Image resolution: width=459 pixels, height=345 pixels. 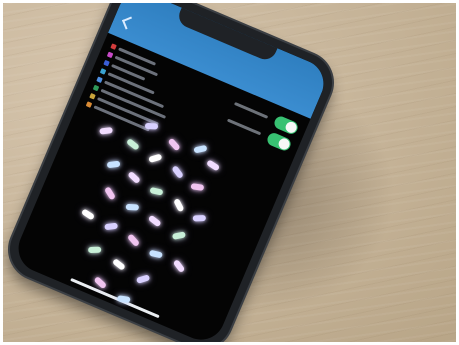 What do you see at coordinates (244, 126) in the screenshot?
I see `toggle-2-label` at bounding box center [244, 126].